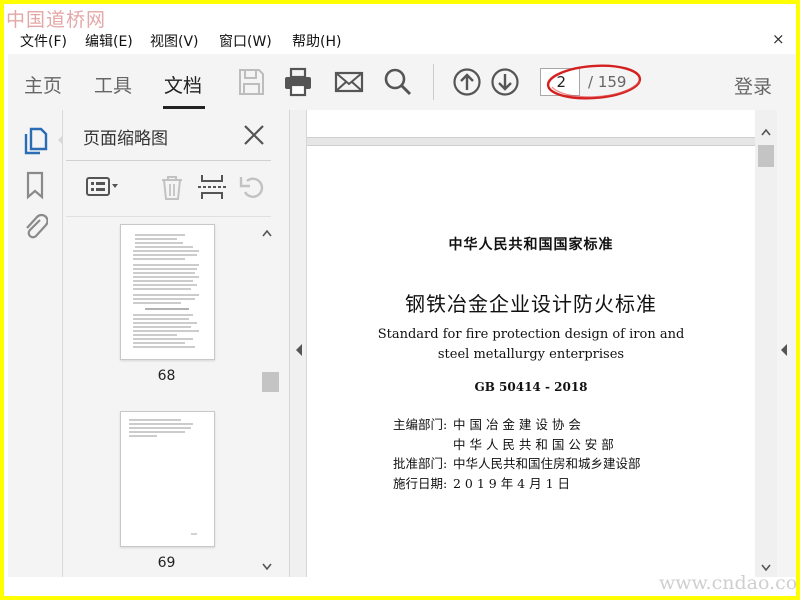 Image resolution: width=800 pixels, height=600 pixels. What do you see at coordinates (35, 185) in the screenshot?
I see `bookmark-icon` at bounding box center [35, 185].